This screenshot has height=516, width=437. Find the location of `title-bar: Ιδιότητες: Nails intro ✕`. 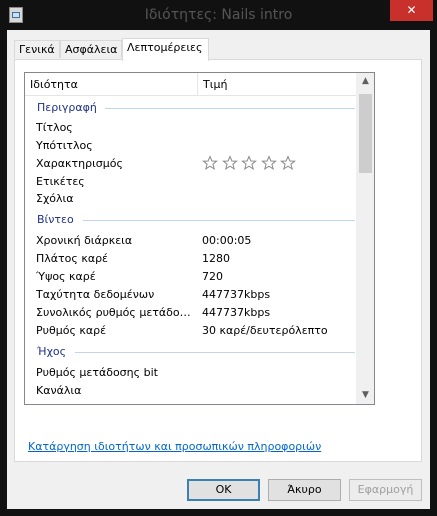

title-bar: Ιδιότητες: Nails intro ✕ is located at coordinates (218, 15).